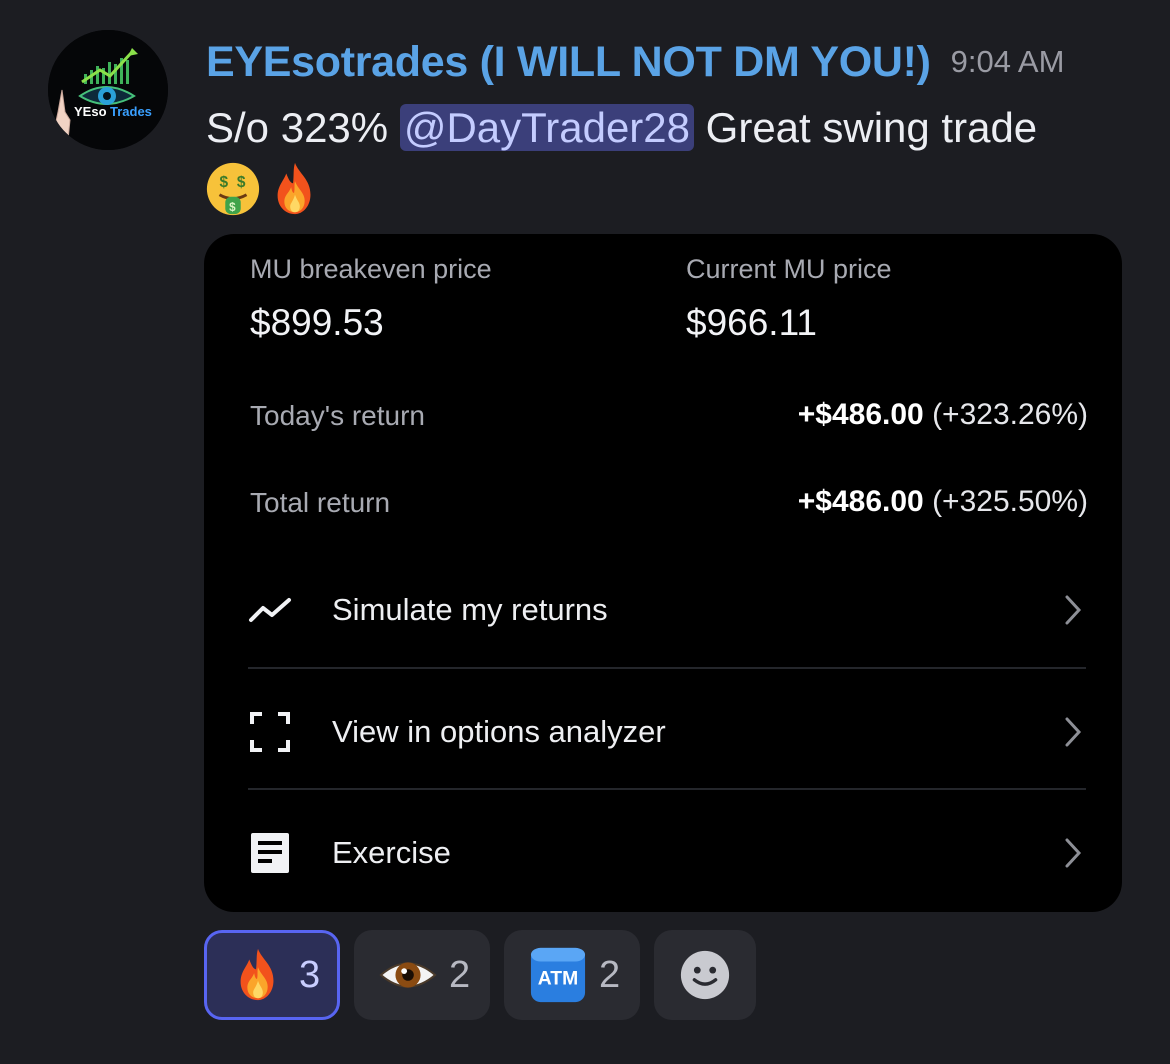 Image resolution: width=1170 pixels, height=1064 pixels. I want to click on reaction-fire: 3, so click(272, 975).